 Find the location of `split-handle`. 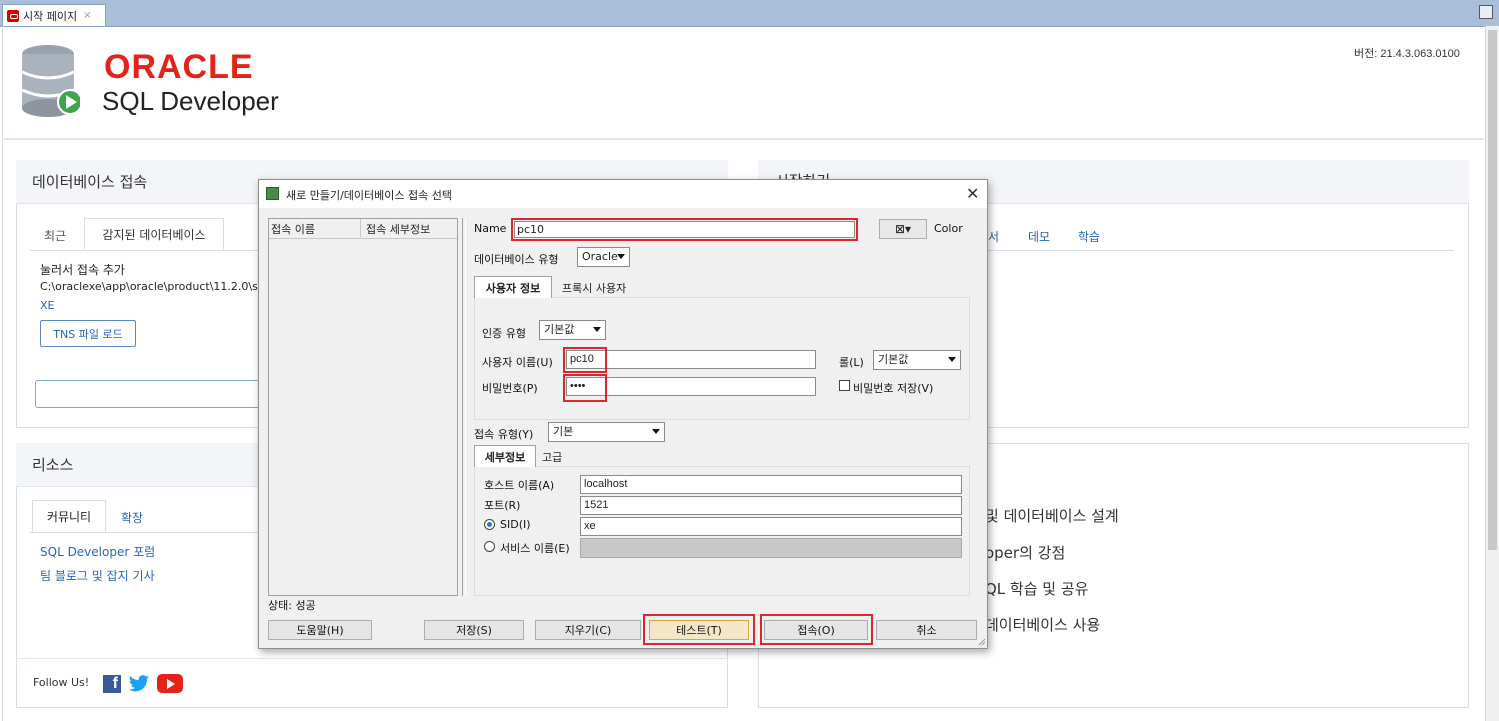

split-handle is located at coordinates (464, 407).